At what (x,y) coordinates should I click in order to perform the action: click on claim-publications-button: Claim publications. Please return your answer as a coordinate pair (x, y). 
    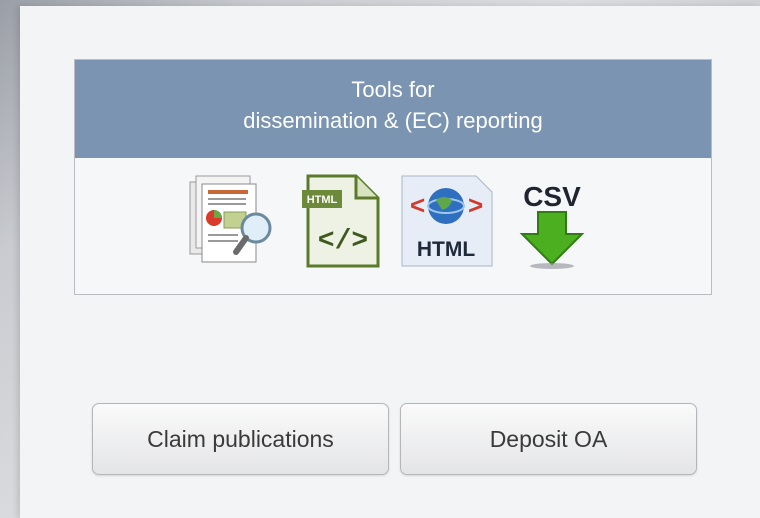
    Looking at the image, I should click on (240, 439).